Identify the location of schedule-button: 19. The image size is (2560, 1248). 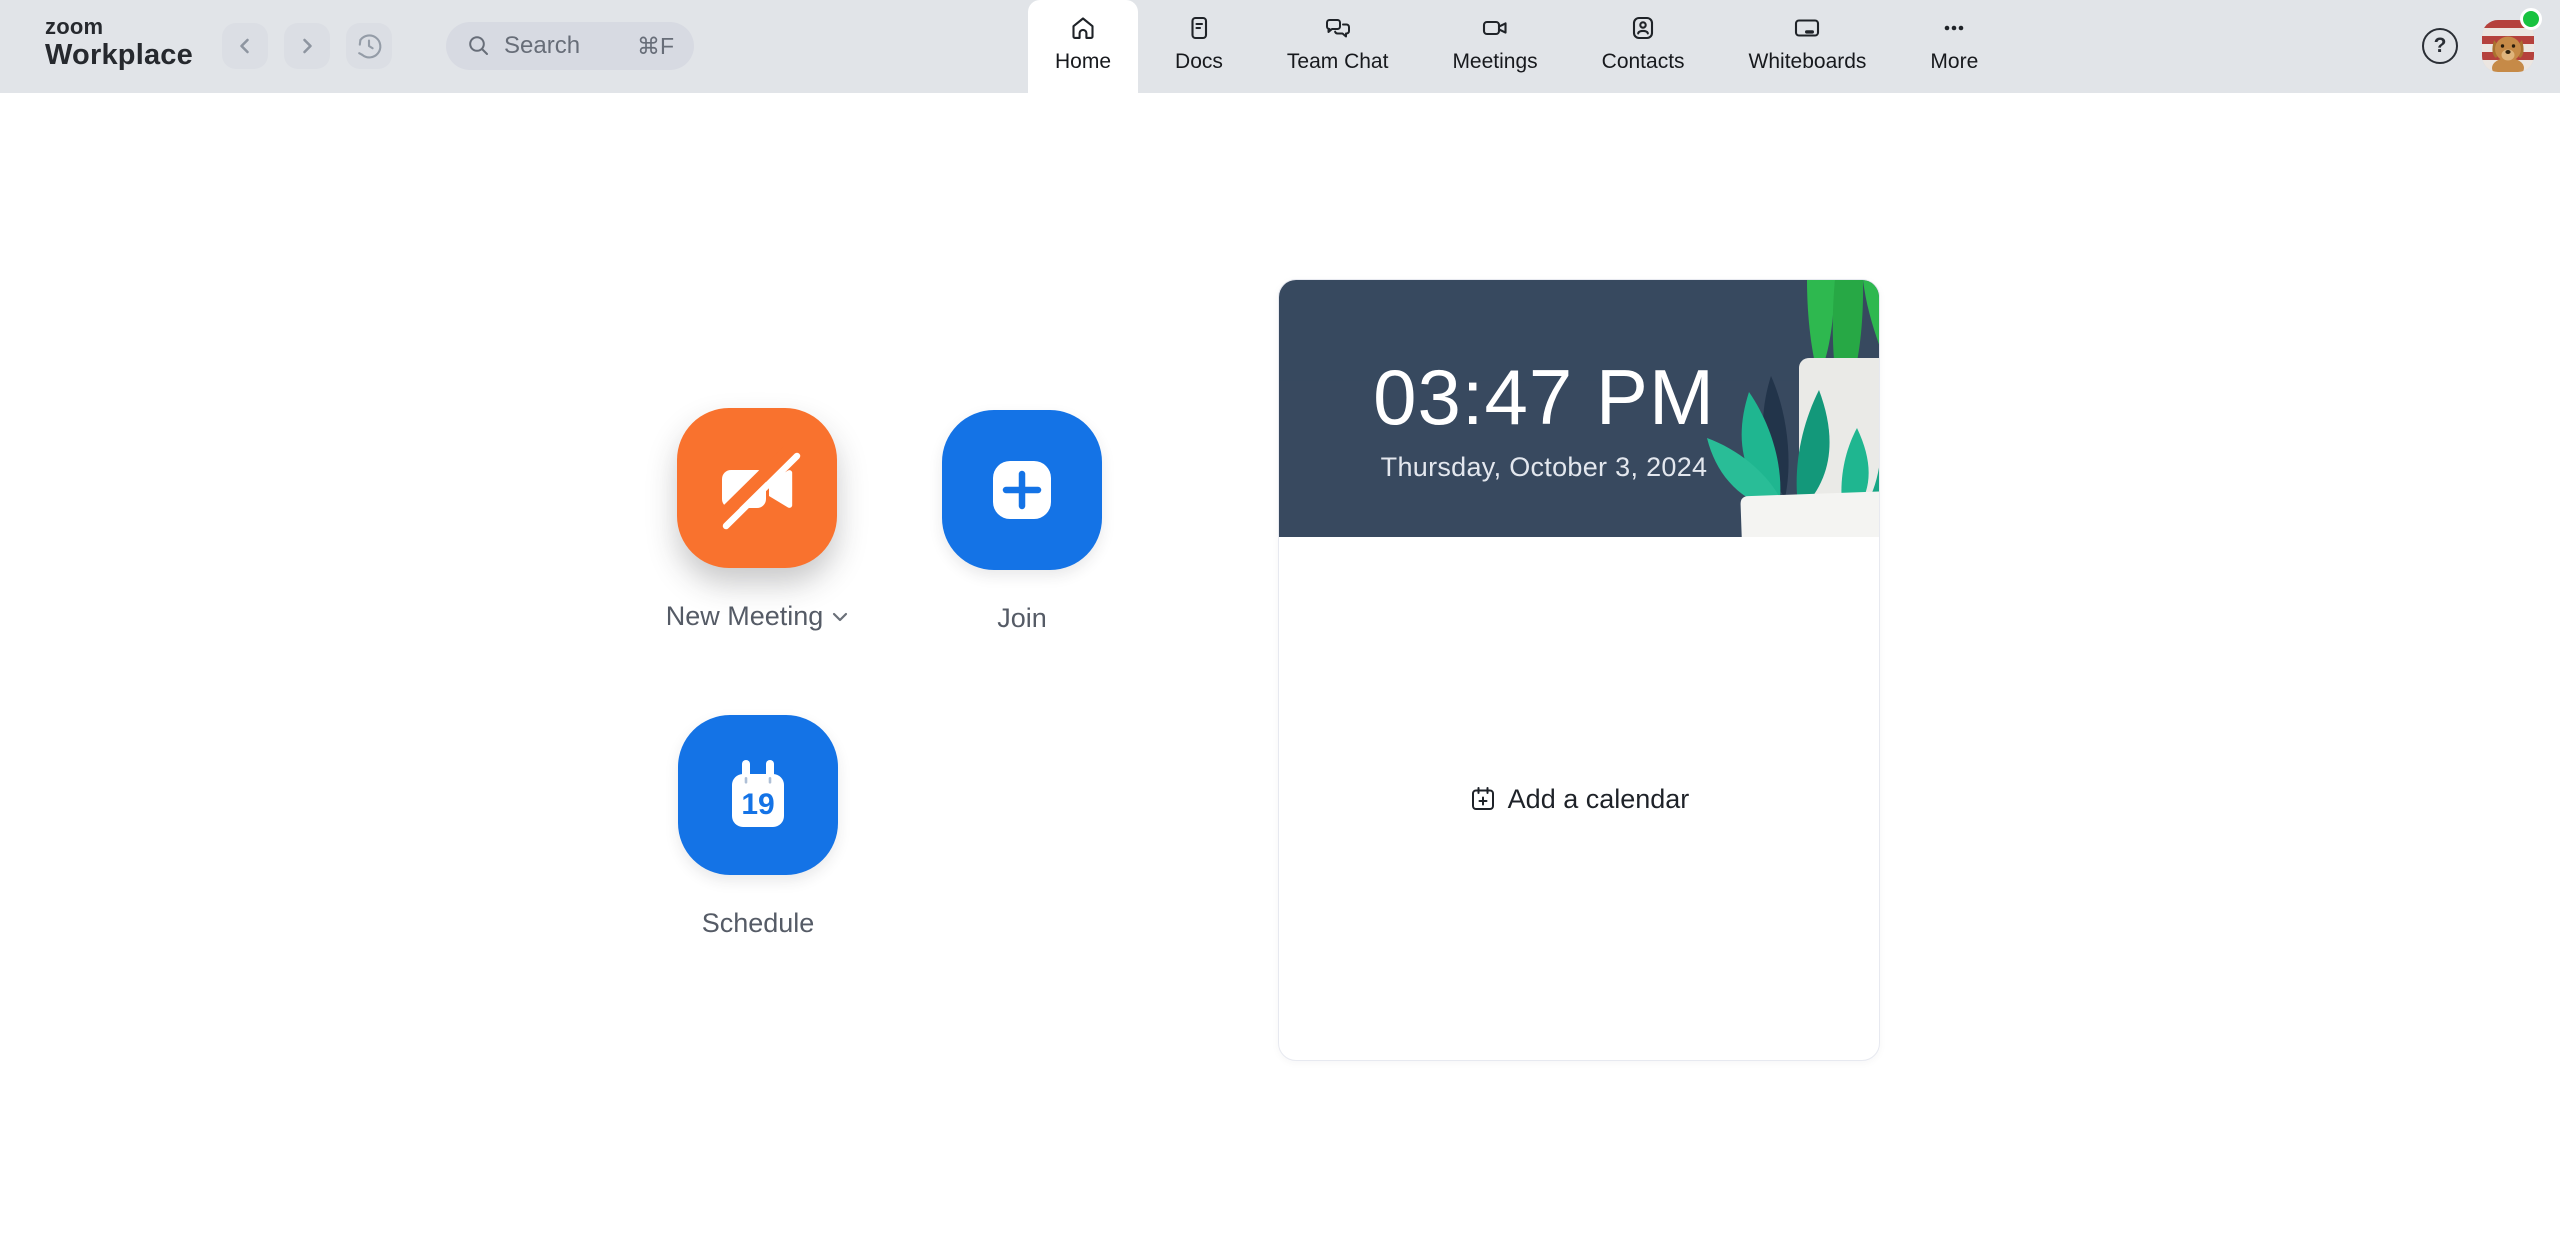
(758, 795).